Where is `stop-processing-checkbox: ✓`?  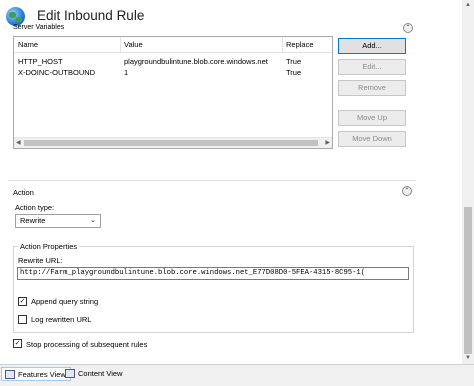
stop-processing-checkbox: ✓ is located at coordinates (17, 343).